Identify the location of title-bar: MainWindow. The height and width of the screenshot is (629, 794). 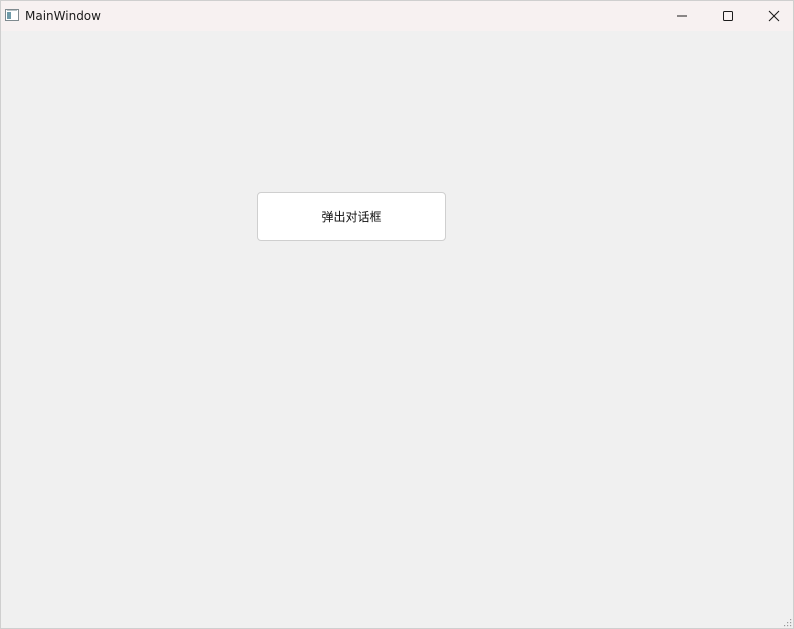
(397, 16).